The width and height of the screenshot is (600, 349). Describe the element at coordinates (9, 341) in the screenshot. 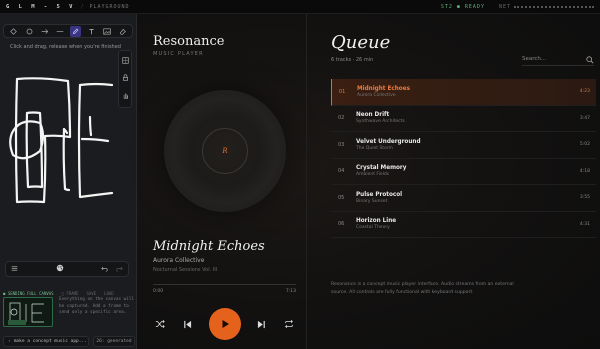

I see `prompt-prefix: ›` at that location.